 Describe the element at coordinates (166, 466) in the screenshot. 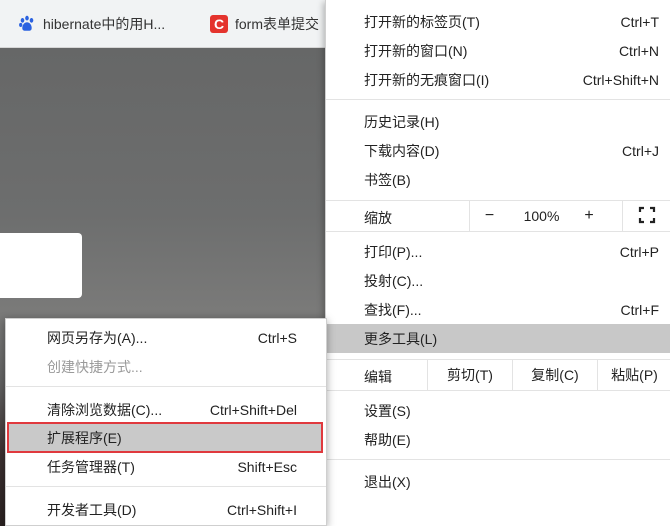

I see `submenu-task-manager: 任务管理器(T) Shift+Esc` at that location.